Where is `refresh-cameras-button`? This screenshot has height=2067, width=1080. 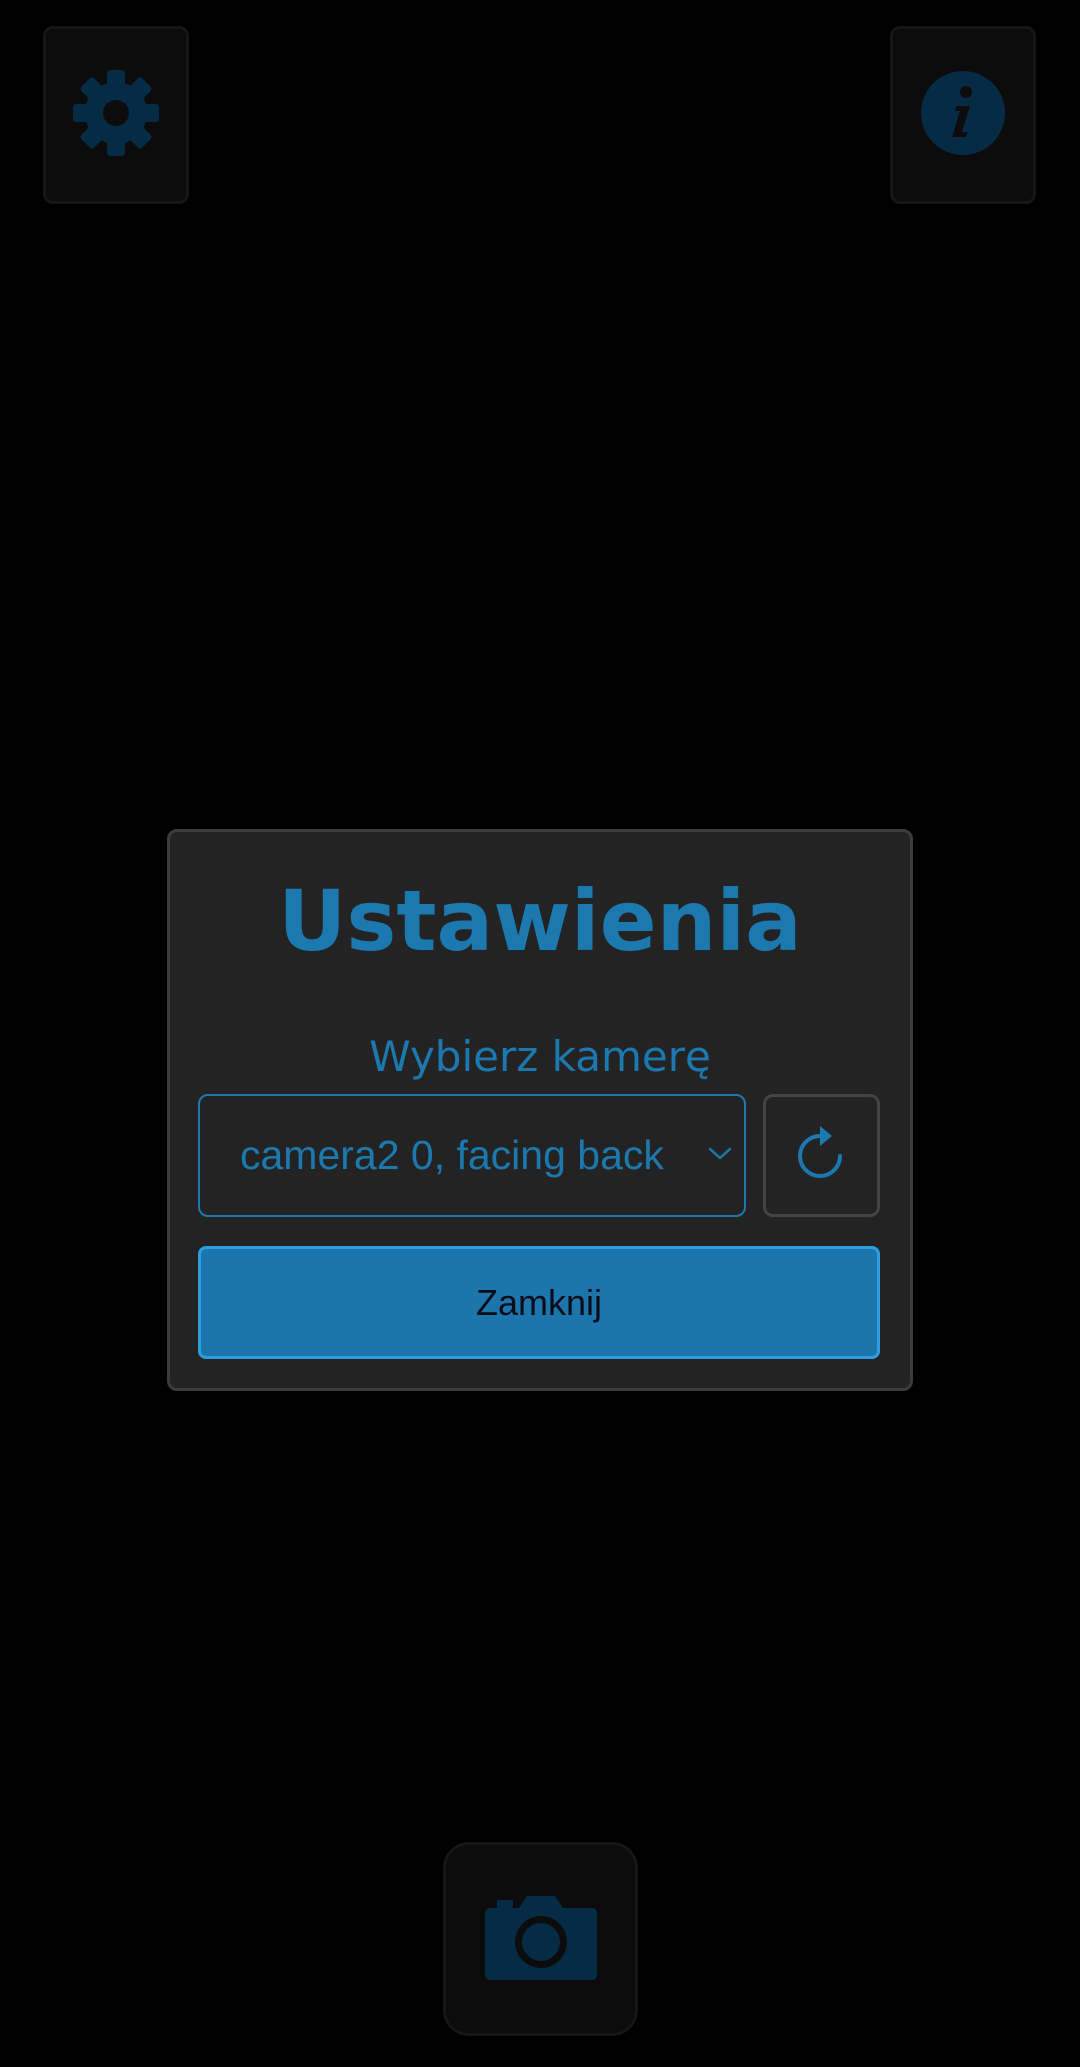 refresh-cameras-button is located at coordinates (821, 1155).